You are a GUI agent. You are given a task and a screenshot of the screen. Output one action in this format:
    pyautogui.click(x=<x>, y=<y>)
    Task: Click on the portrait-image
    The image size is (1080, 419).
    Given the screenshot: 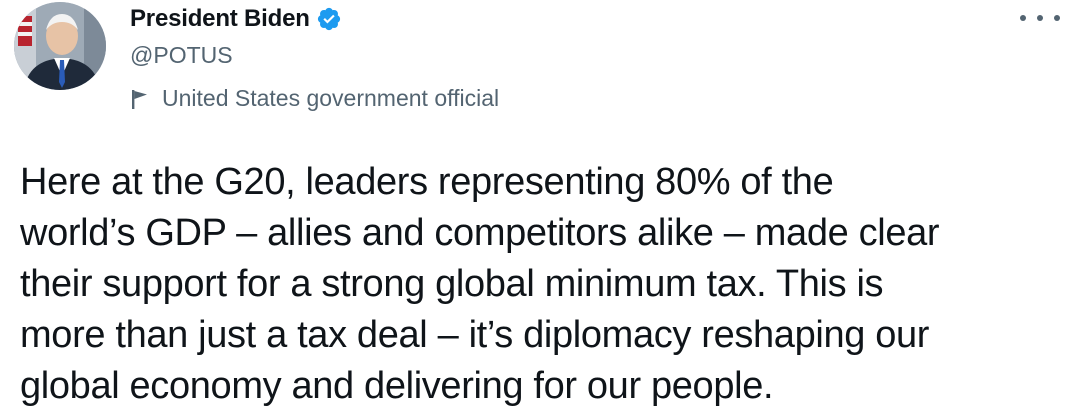 What is the action you would take?
    pyautogui.click(x=60, y=46)
    